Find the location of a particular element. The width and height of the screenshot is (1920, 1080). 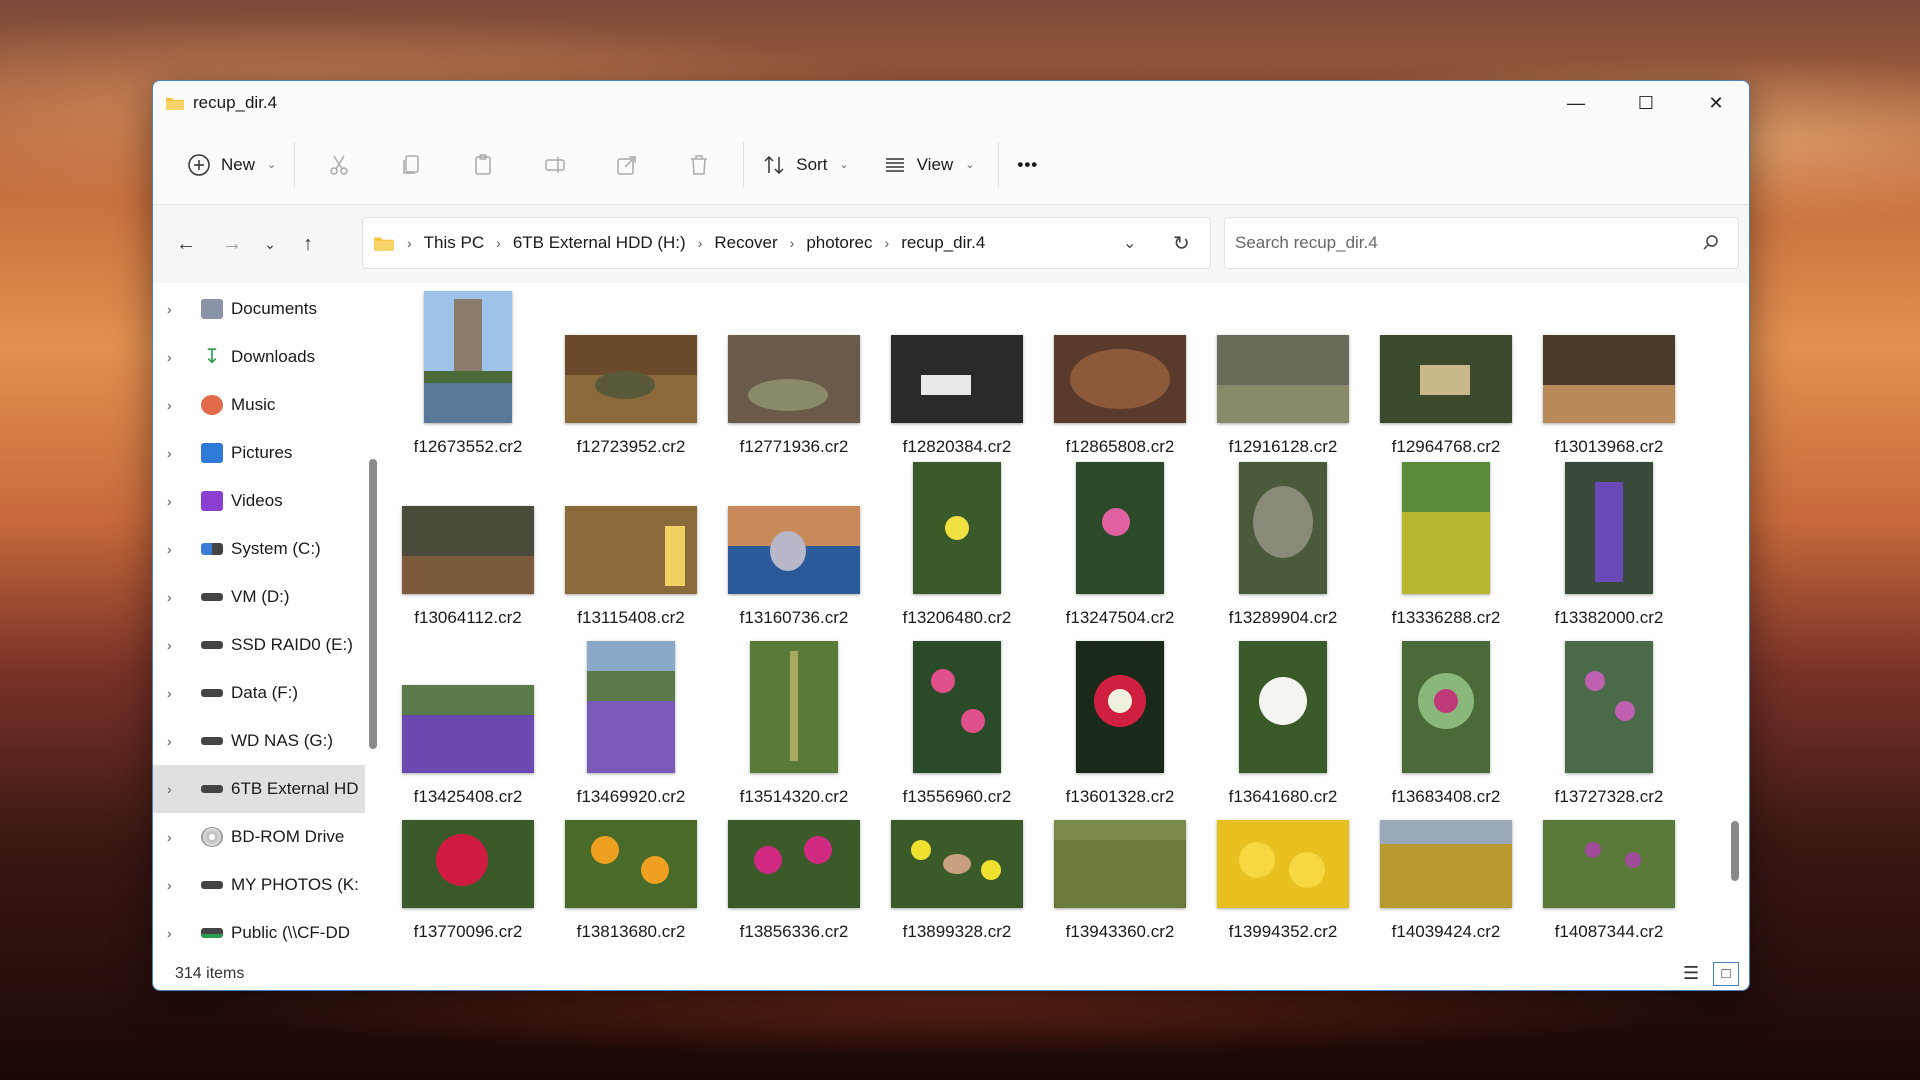

breadcrumb-this-pc: This PC is located at coordinates (454, 243).